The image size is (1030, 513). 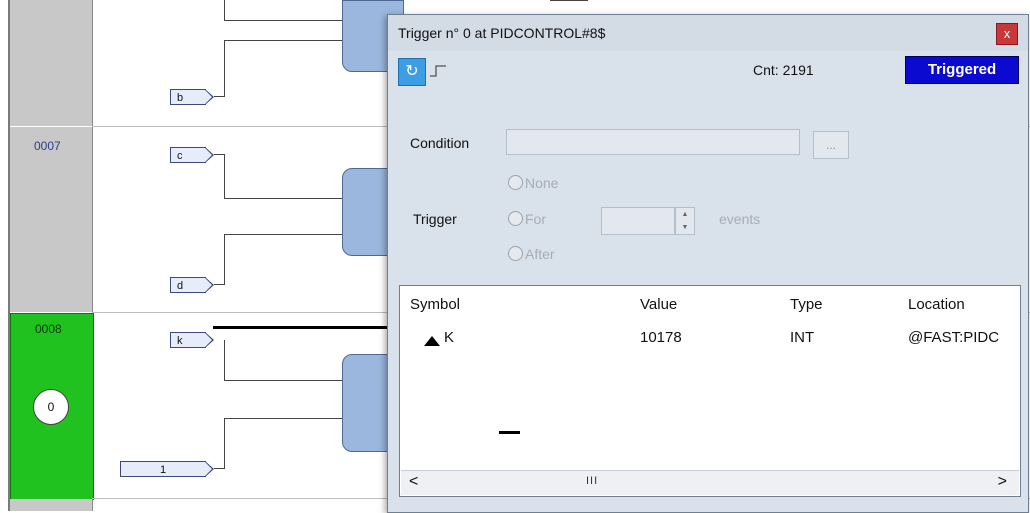 I want to click on spin-down-icon: ▼, so click(x=685, y=227).